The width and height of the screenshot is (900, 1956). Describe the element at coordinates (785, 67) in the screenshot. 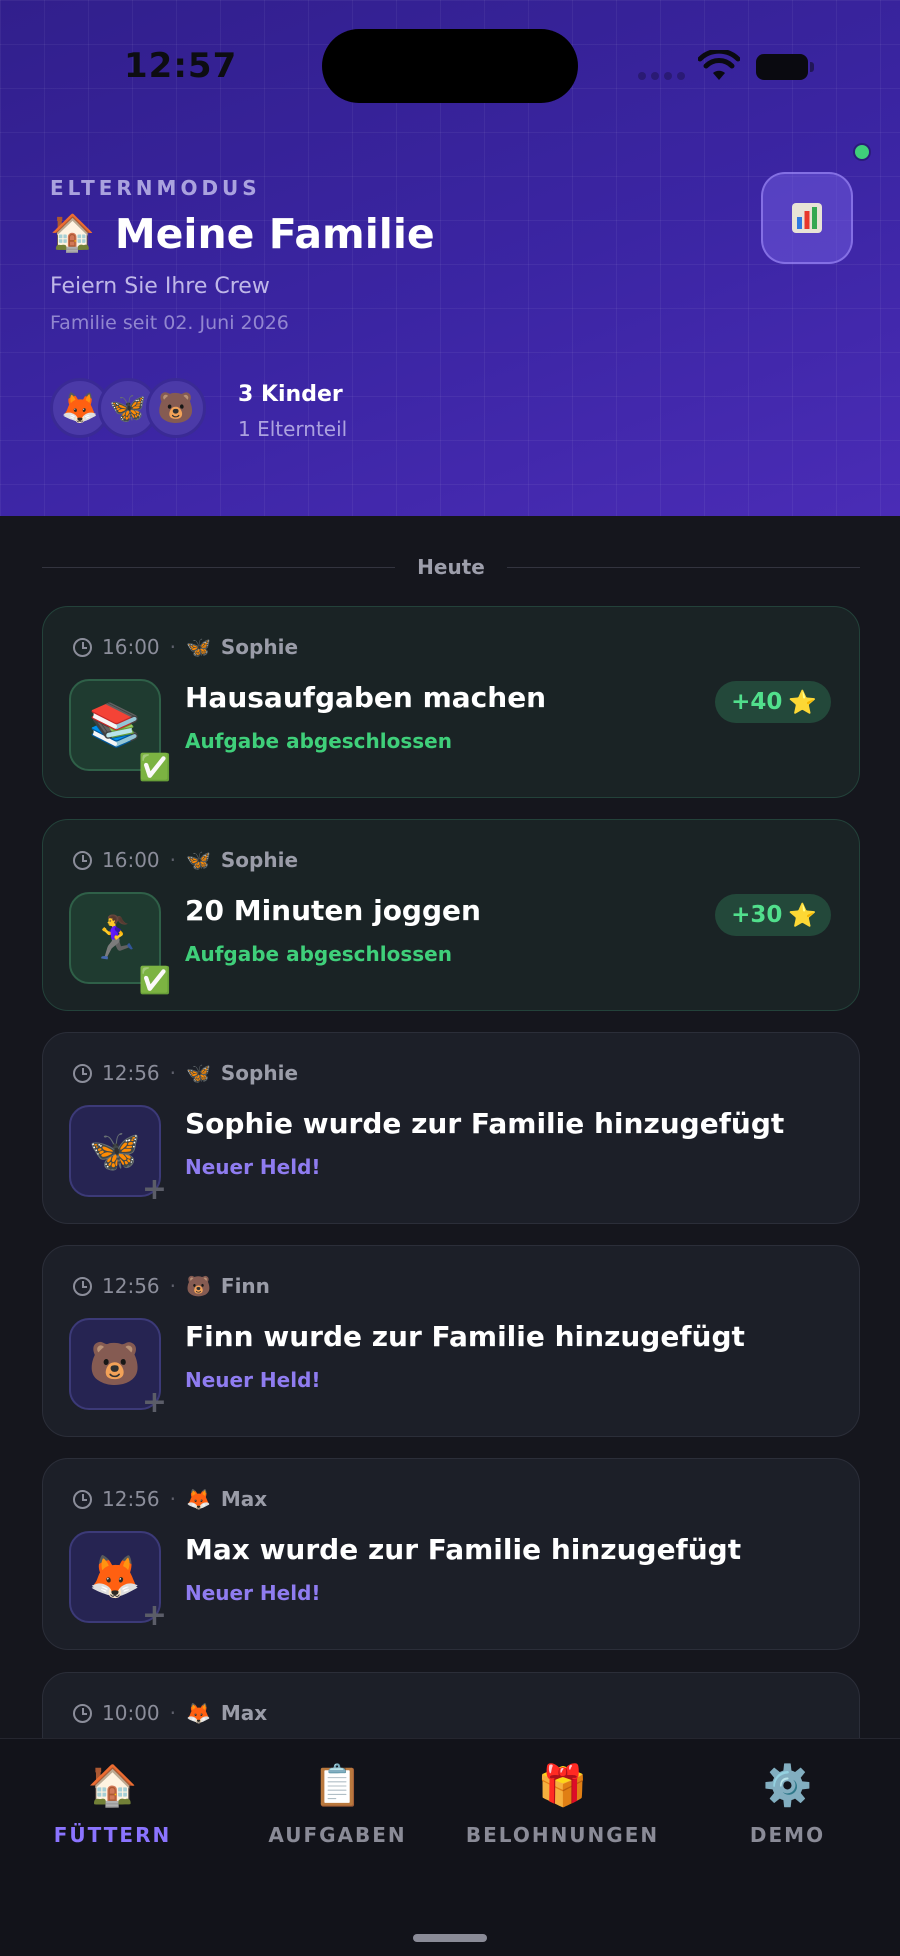

I see `battery-icon` at that location.